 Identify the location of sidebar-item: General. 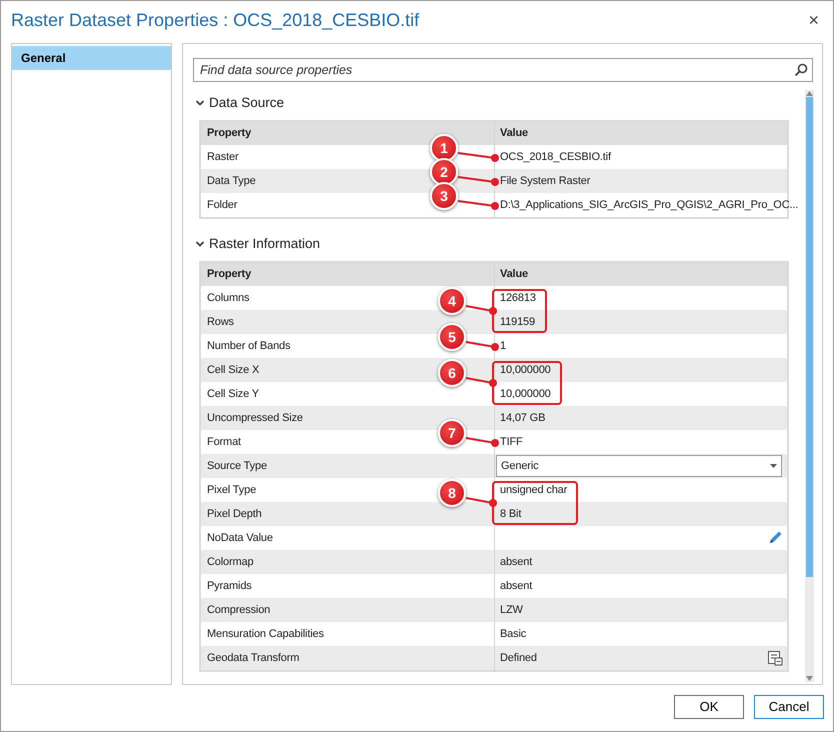
(91, 58).